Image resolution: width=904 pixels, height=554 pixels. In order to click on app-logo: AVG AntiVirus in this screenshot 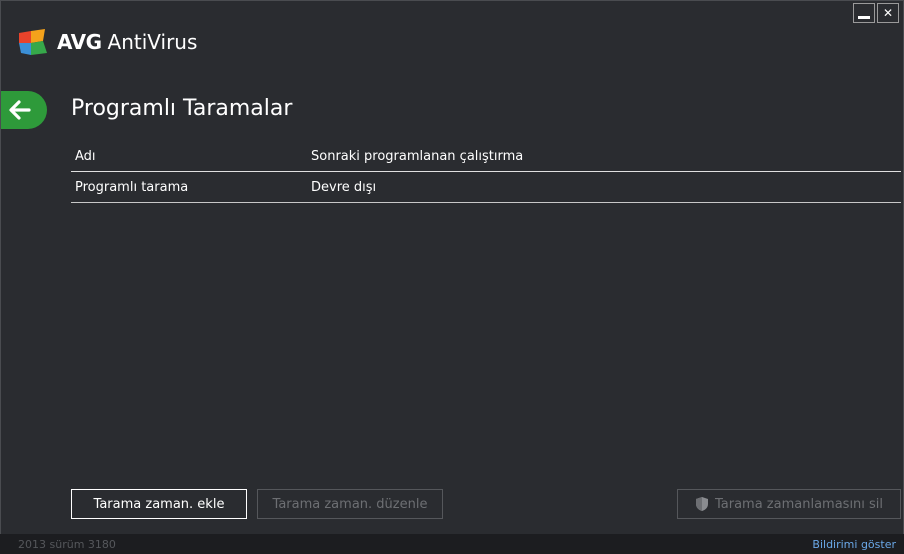, I will do `click(107, 42)`.